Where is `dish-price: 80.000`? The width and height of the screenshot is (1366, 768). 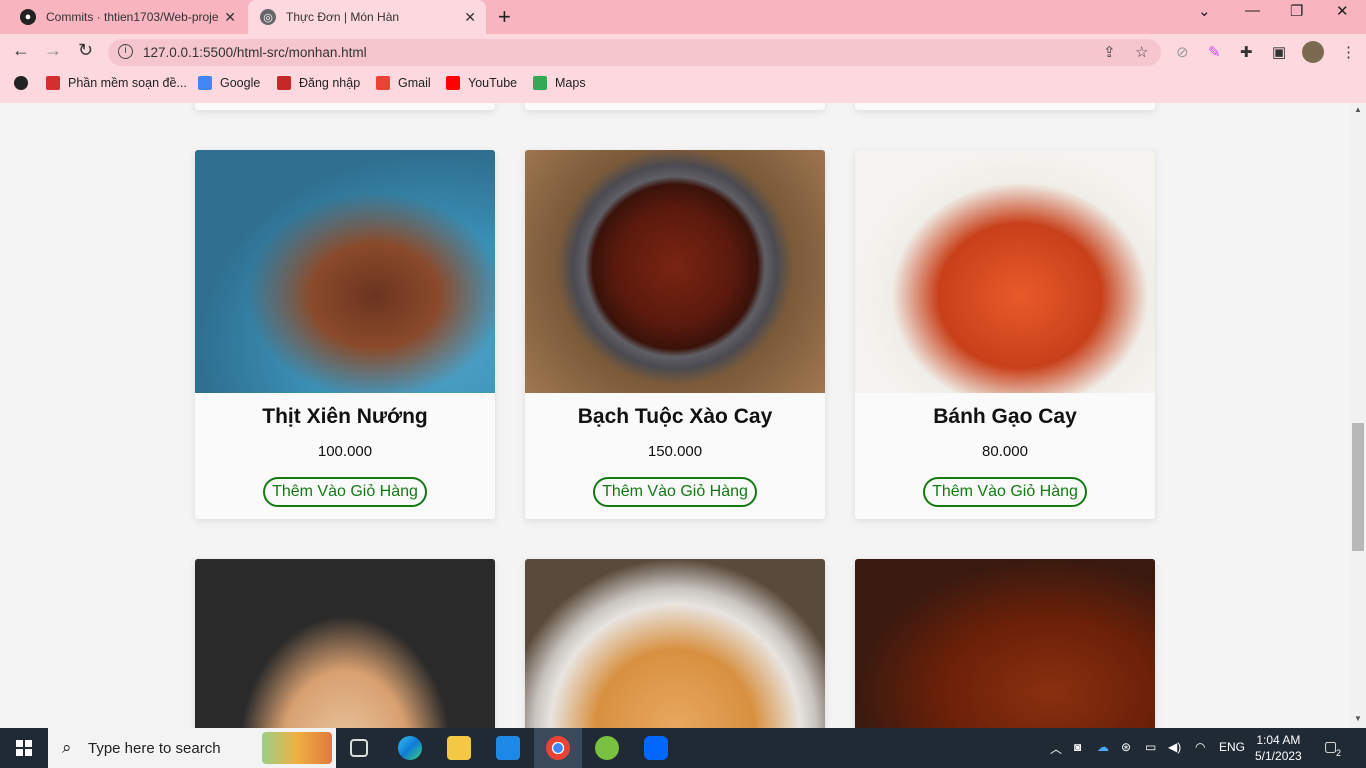
dish-price: 80.000 is located at coordinates (1005, 451).